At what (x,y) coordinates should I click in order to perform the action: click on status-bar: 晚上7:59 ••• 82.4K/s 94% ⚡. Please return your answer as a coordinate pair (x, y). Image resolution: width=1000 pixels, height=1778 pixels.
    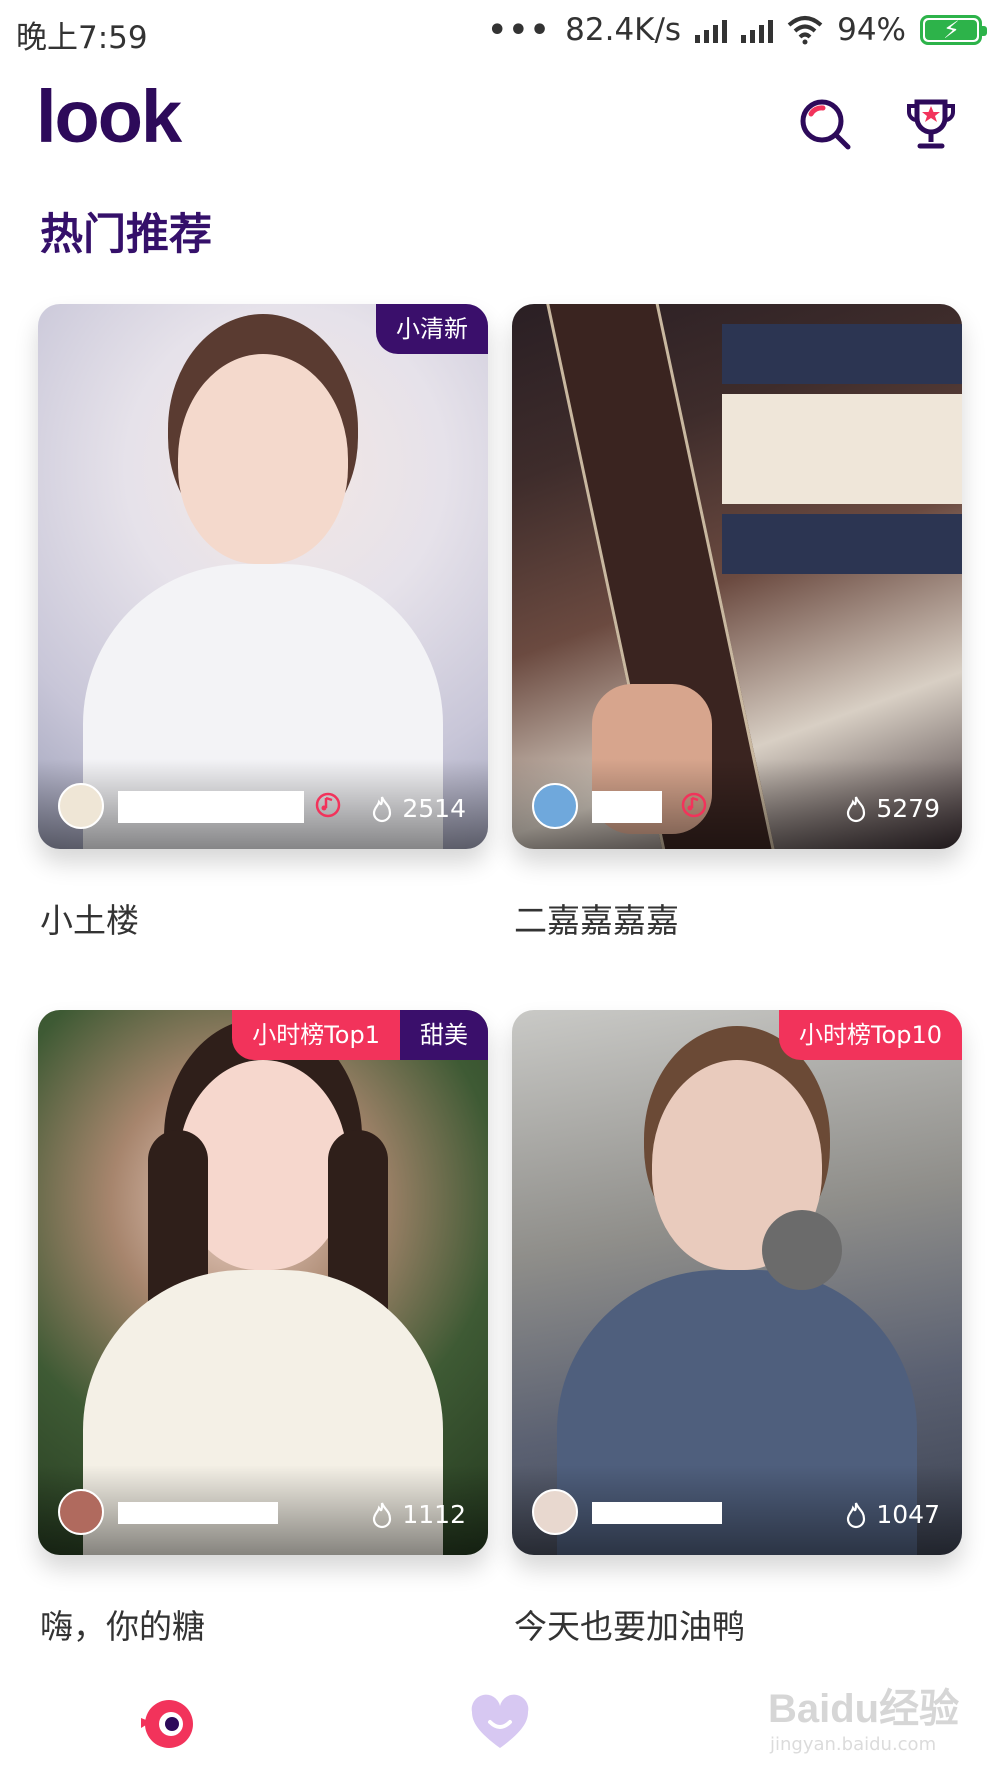
    Looking at the image, I should click on (500, 31).